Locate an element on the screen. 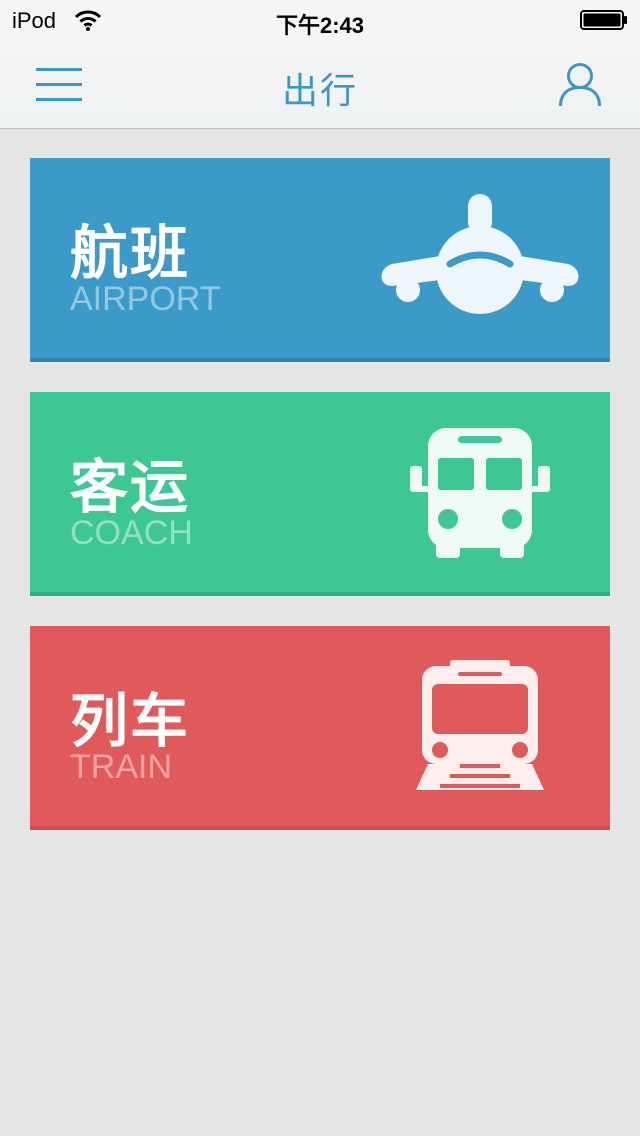  status-bar: iPod 下午2:43 is located at coordinates (320, 20).